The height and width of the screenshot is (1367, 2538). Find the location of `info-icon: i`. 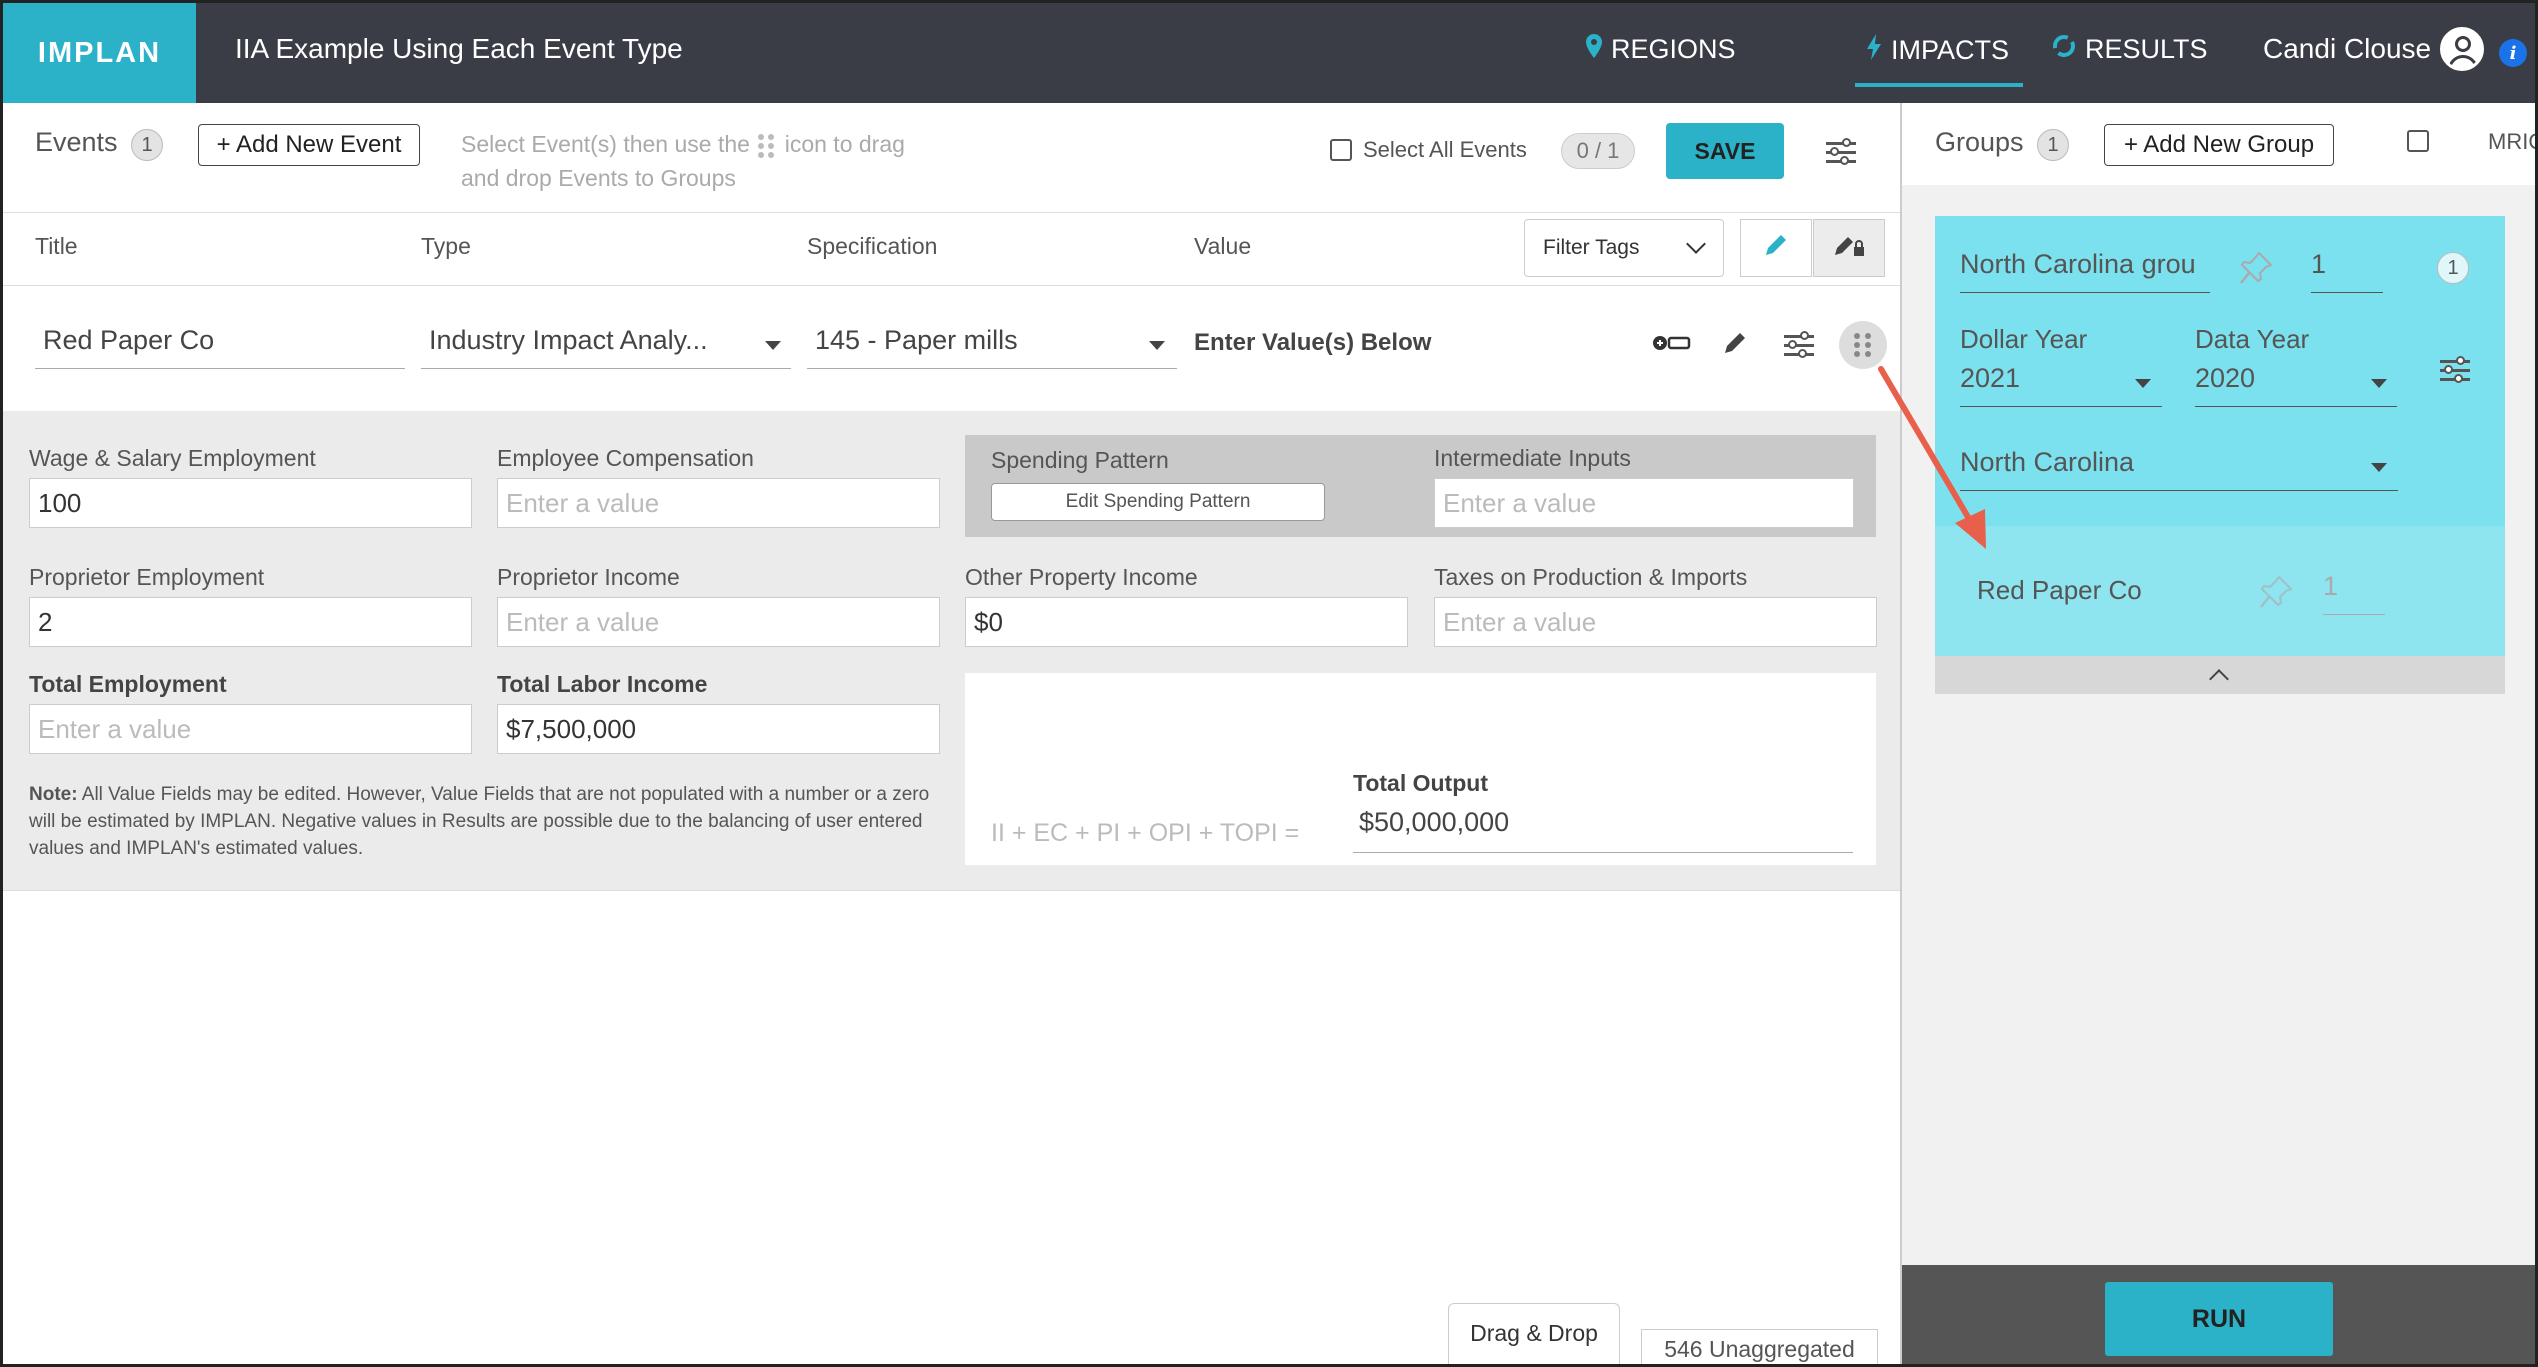

info-icon: i is located at coordinates (2513, 53).